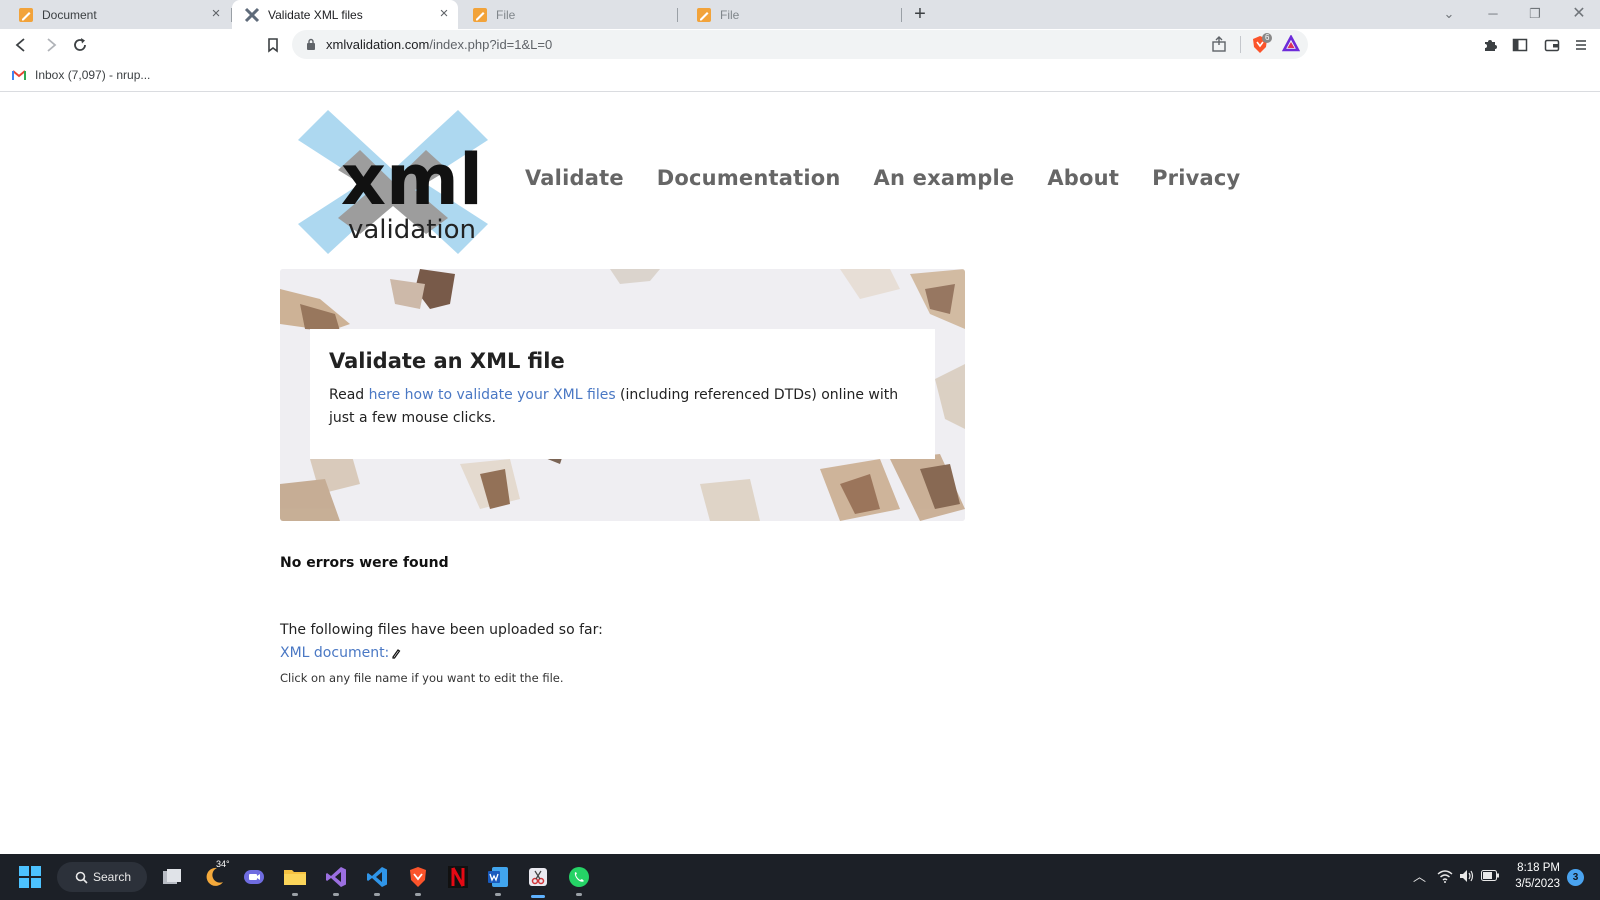  Describe the element at coordinates (396, 654) in the screenshot. I see `edit-pencil-icon` at that location.